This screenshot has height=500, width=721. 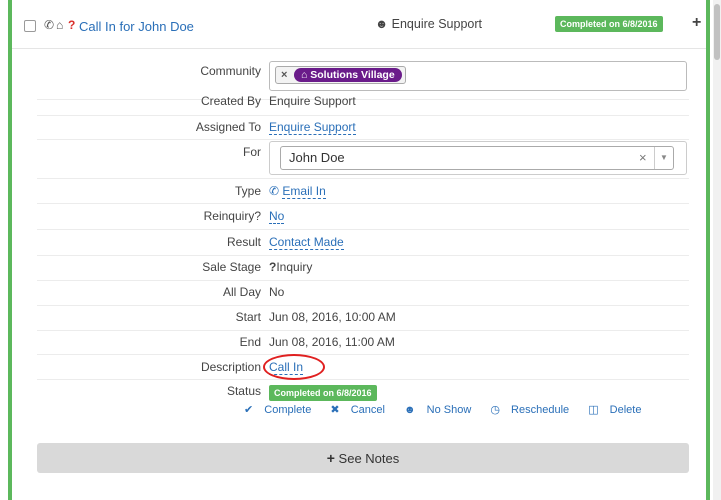 I want to click on chevron-down-icon: ▼, so click(x=663, y=158).